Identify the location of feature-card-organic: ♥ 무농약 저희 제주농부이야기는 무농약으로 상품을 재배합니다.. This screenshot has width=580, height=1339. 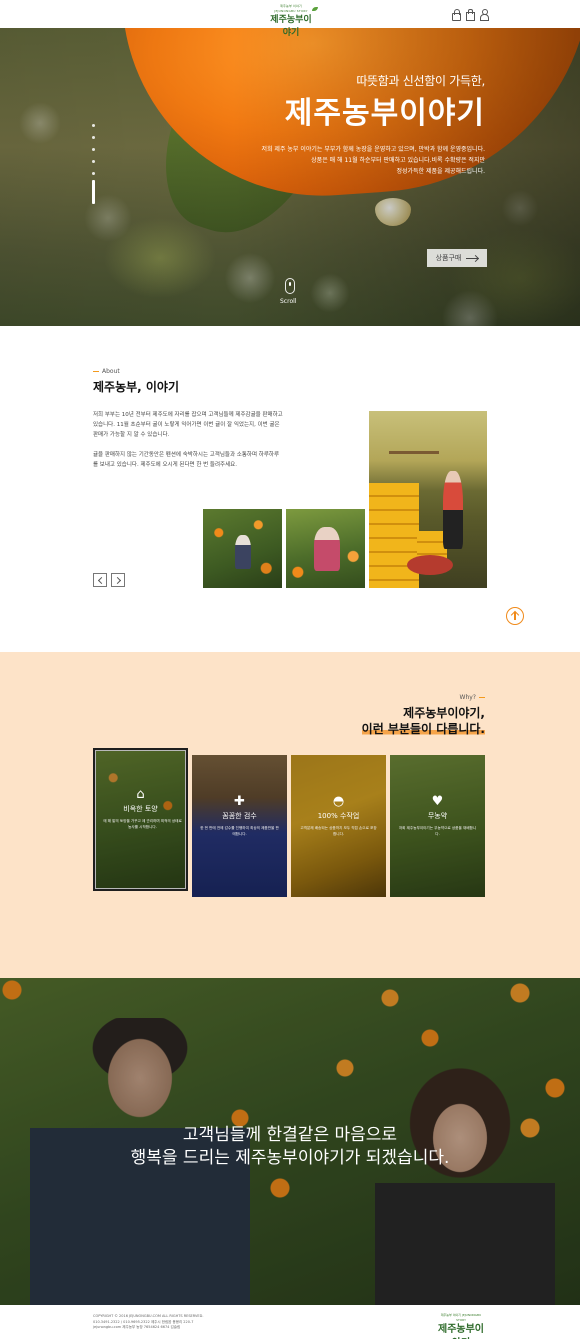
(437, 826).